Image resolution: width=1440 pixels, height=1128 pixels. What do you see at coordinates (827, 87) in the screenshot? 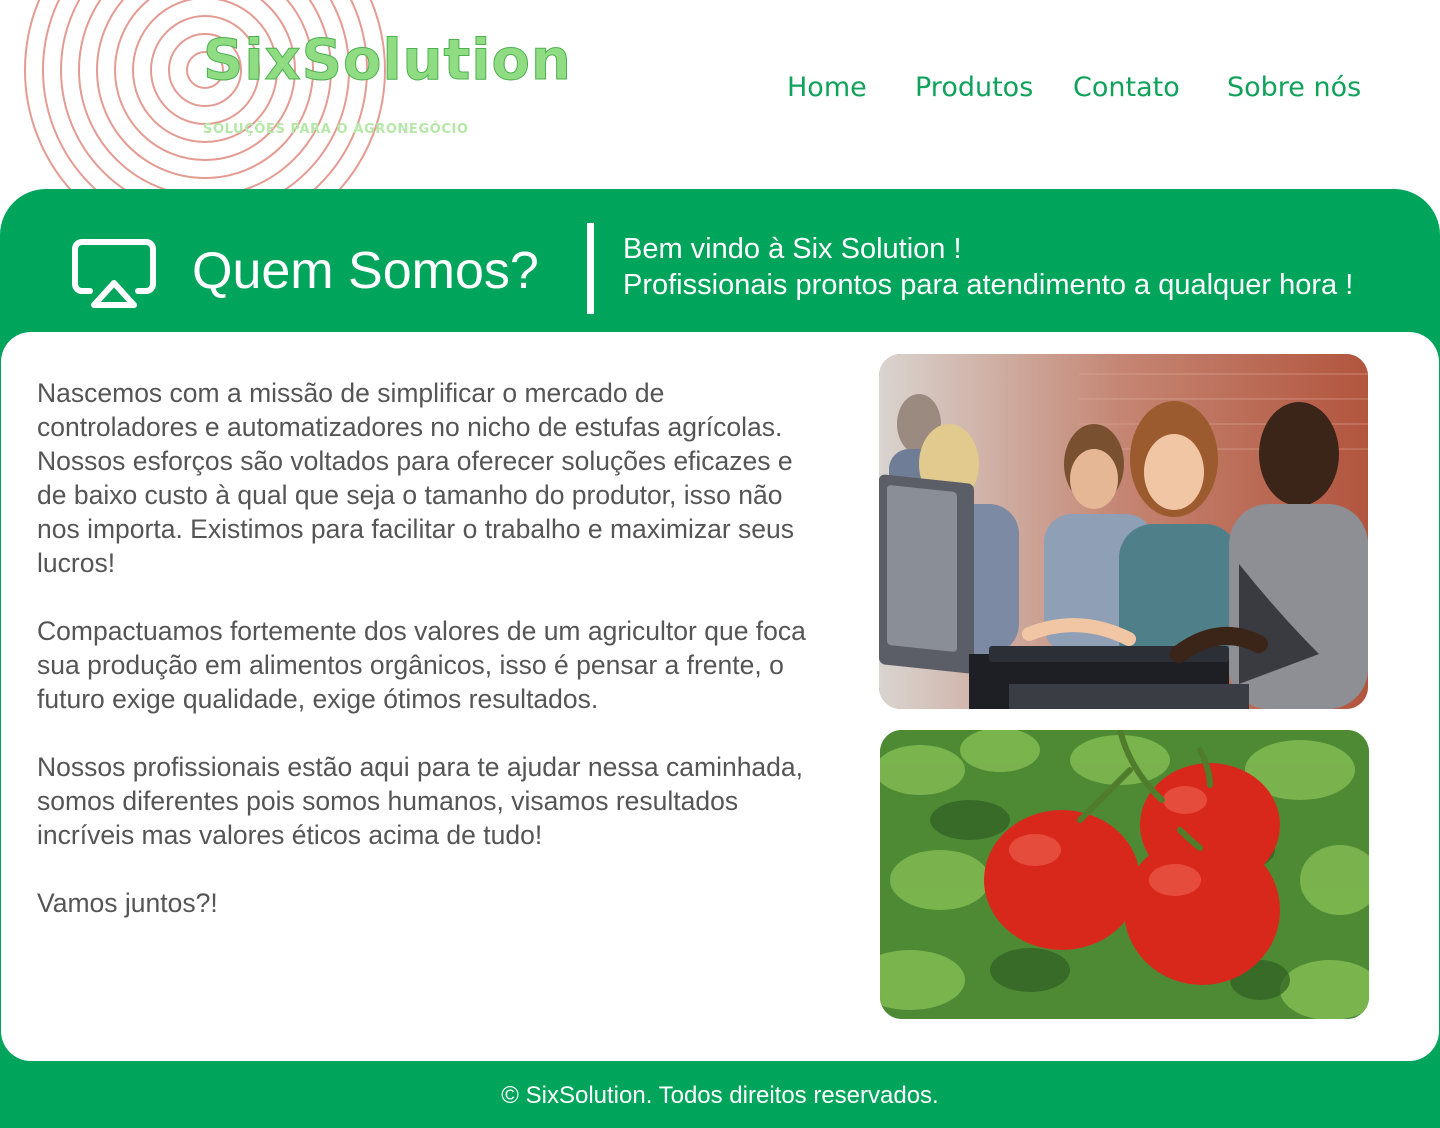
I see `nav-home: Home` at bounding box center [827, 87].